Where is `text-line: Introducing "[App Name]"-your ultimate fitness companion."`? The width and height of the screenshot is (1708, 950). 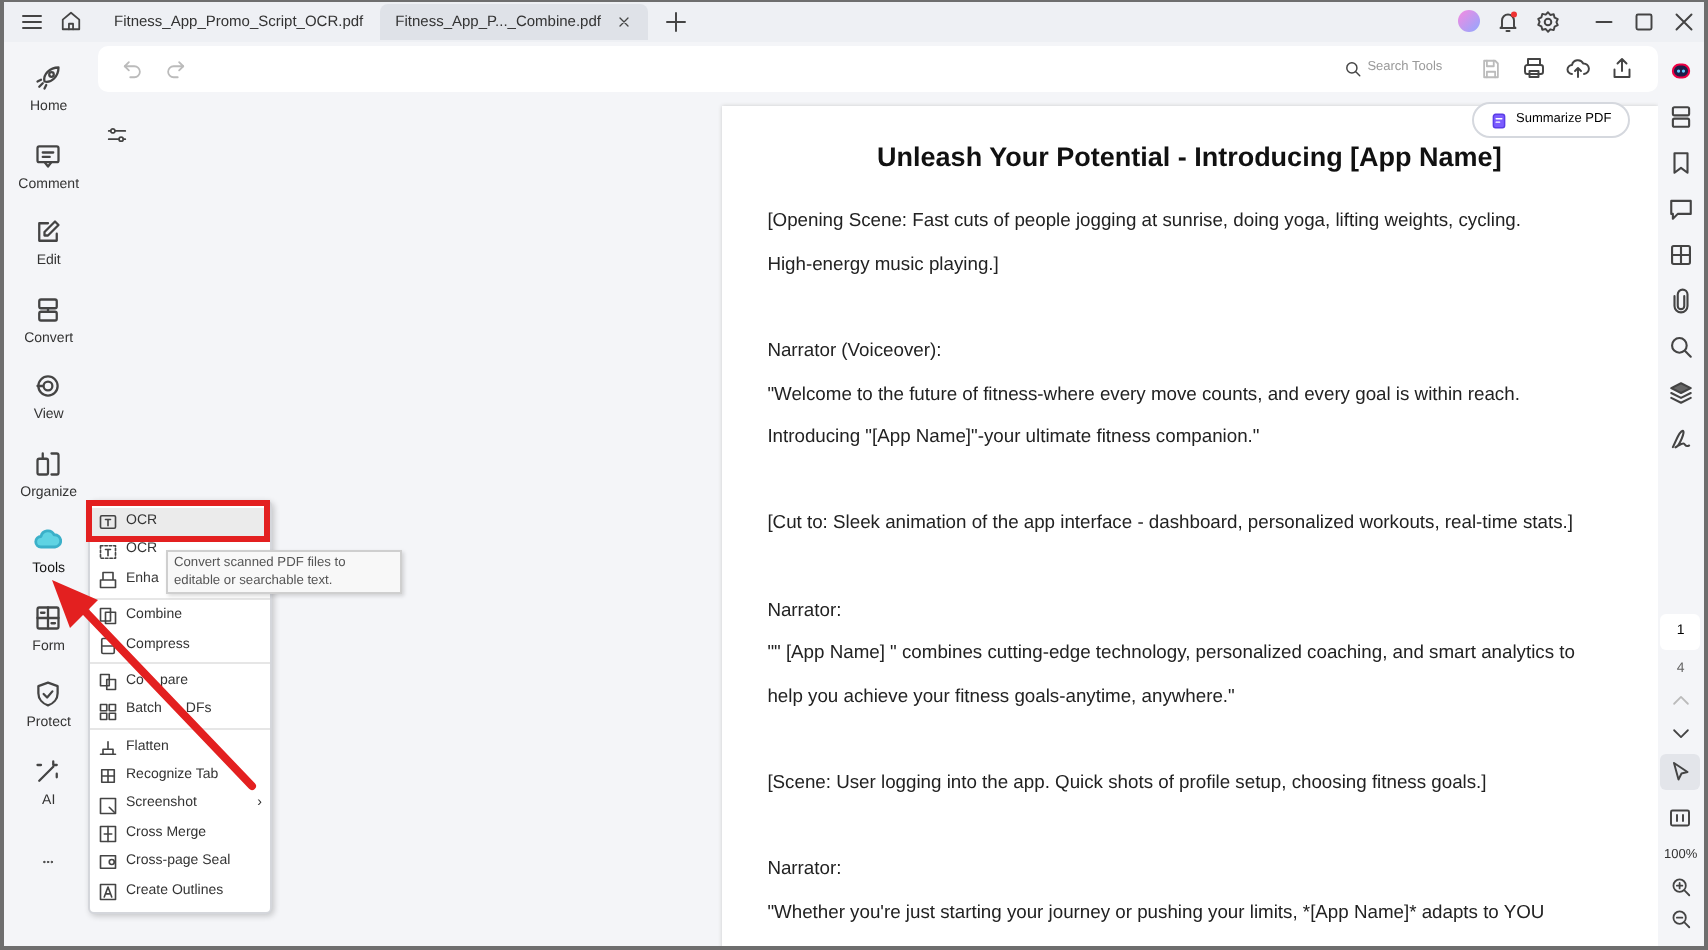 text-line: Introducing "[App Name]"-your ultimate fitness companion." is located at coordinates (1014, 436).